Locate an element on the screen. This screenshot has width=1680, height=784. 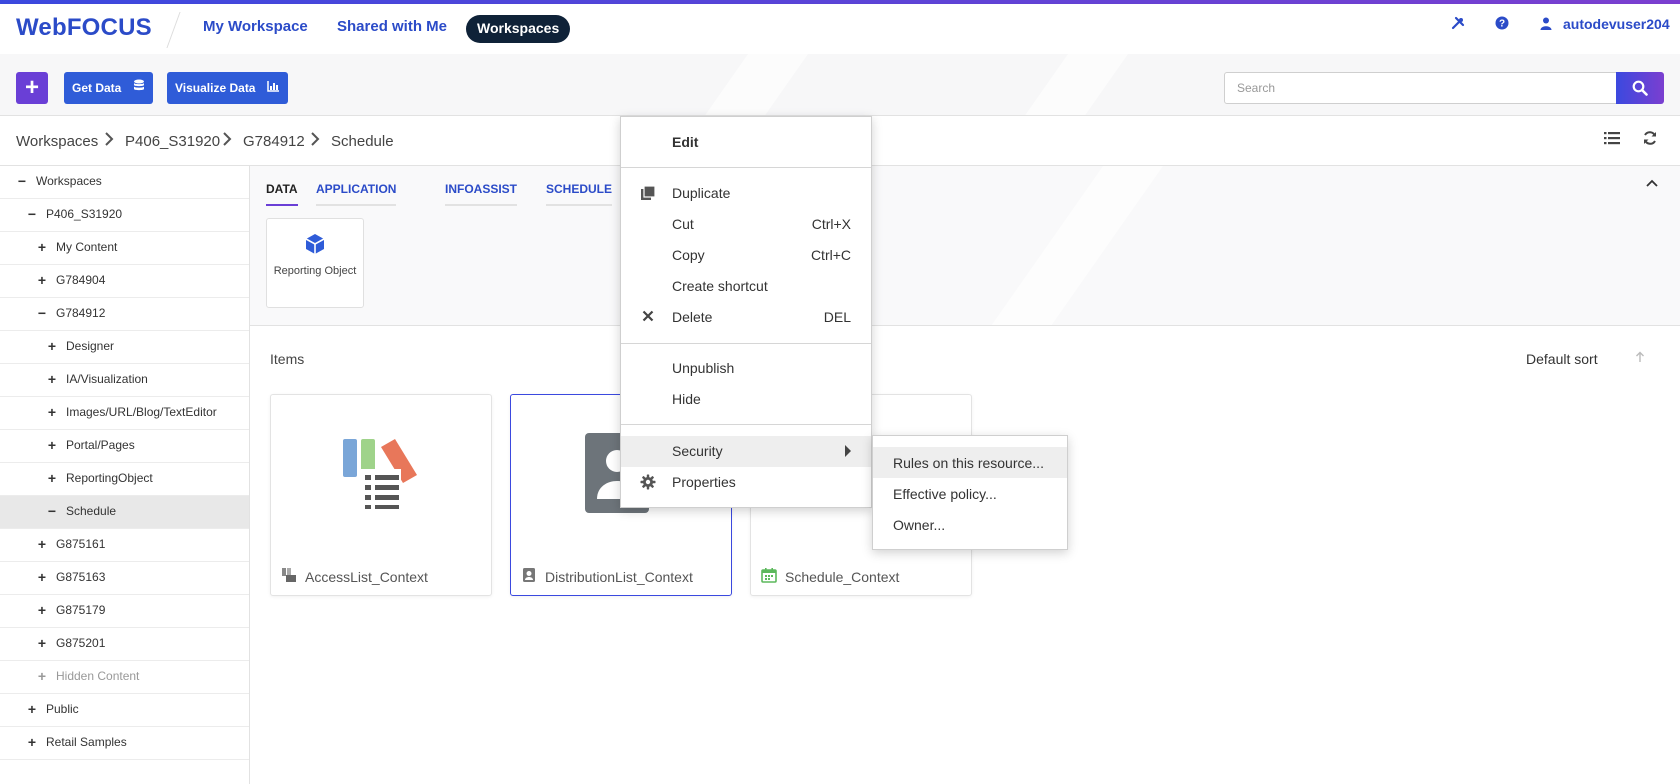
tree-item-label: Retail Samples is located at coordinates (86, 742).